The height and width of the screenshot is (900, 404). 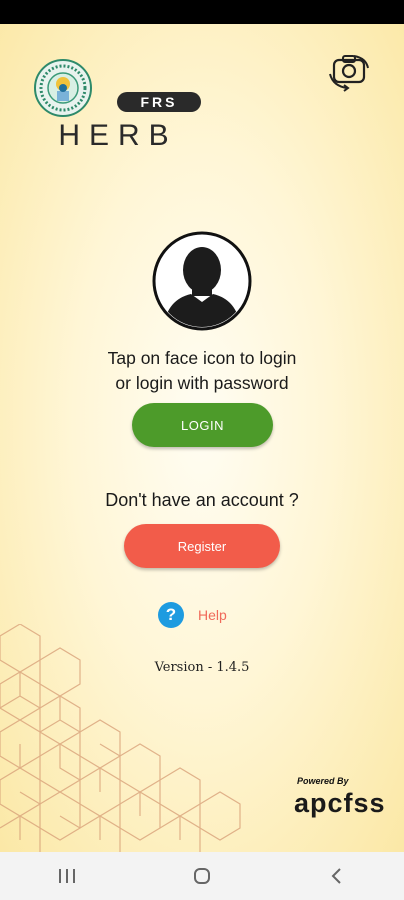 What do you see at coordinates (202, 425) in the screenshot?
I see `login-button: LOGIN` at bounding box center [202, 425].